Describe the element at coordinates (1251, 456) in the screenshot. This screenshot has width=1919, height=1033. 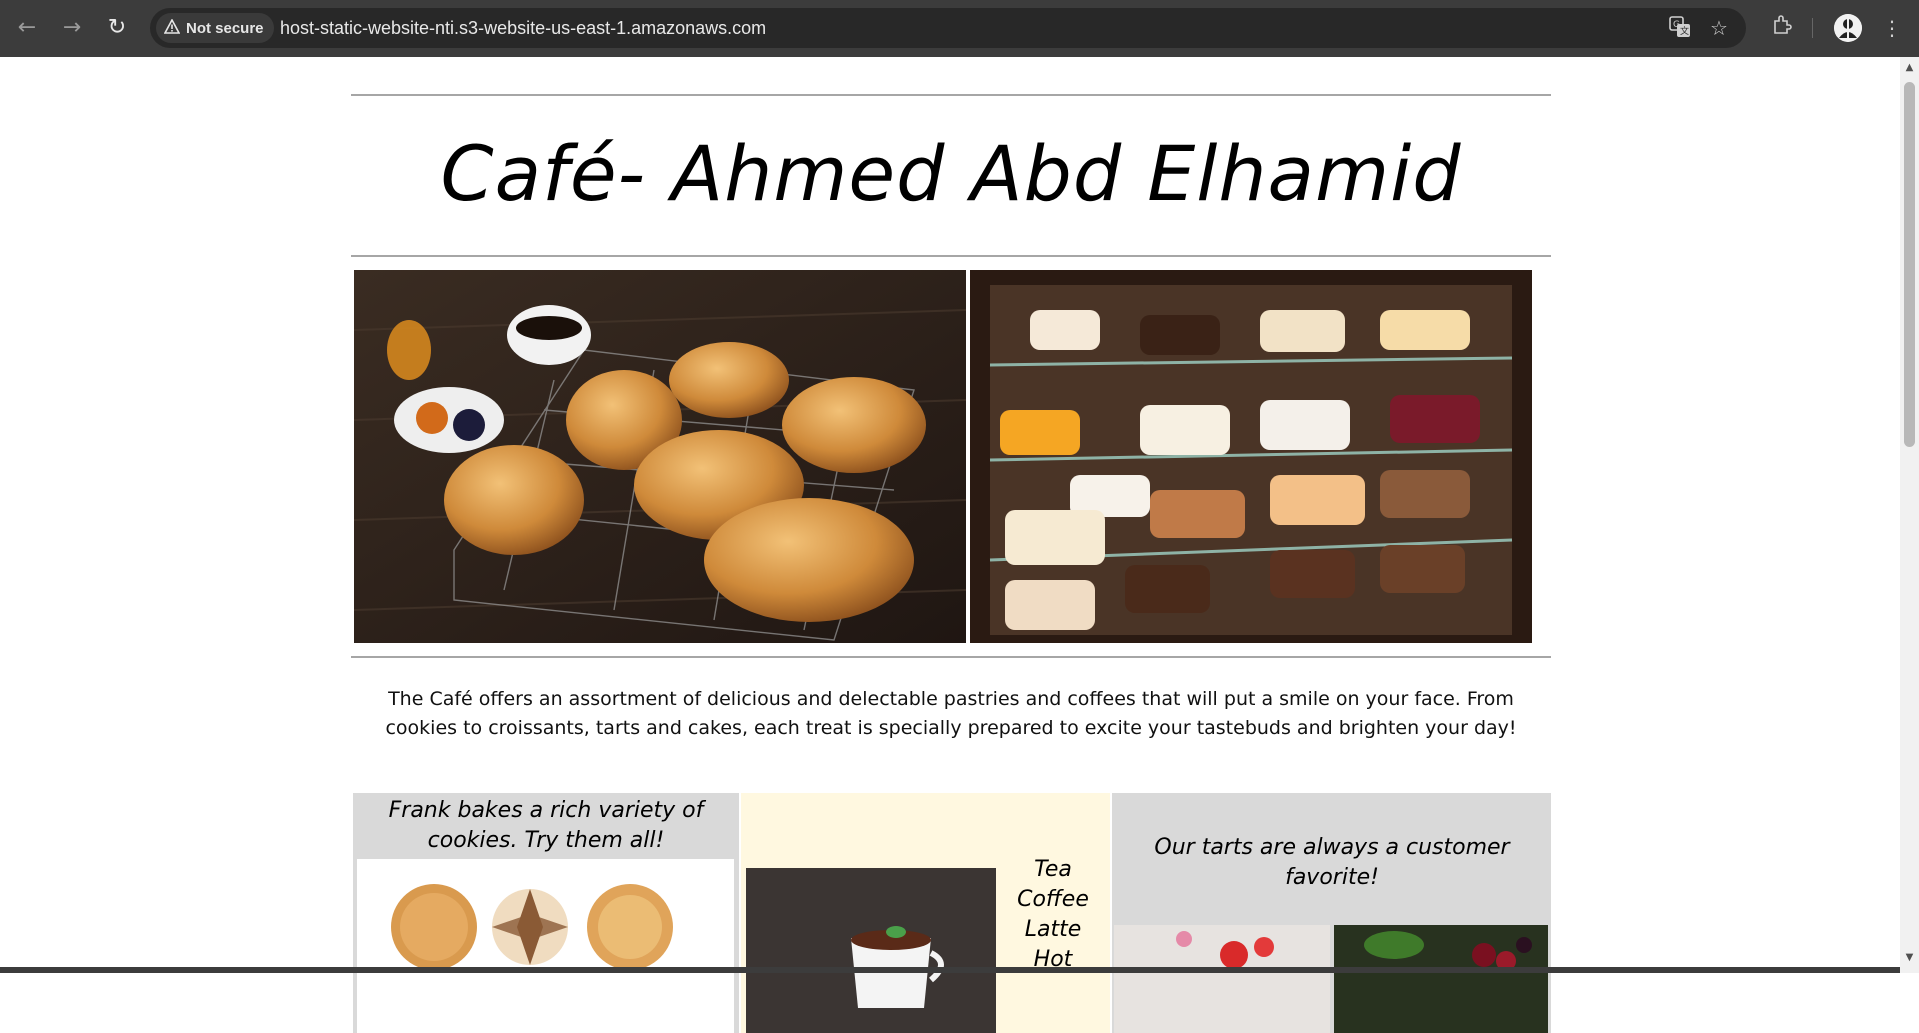
I see `cakes-display-image` at that location.